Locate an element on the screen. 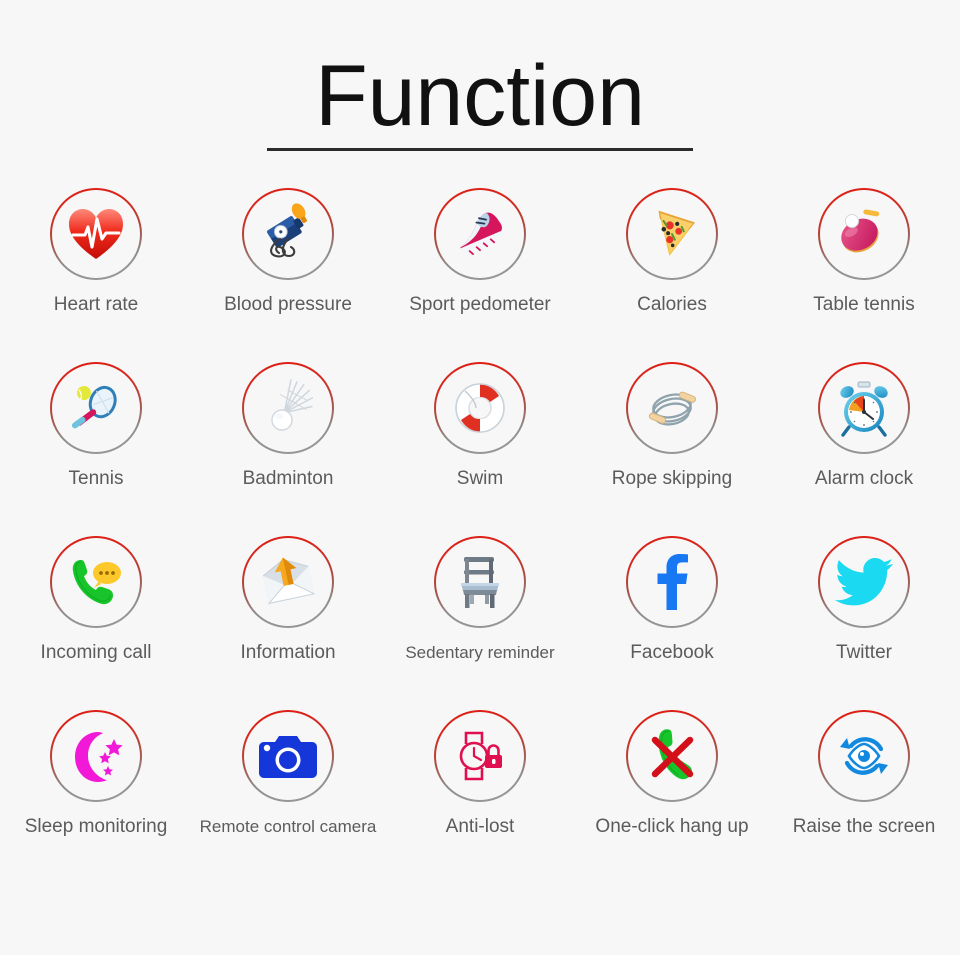 This screenshot has width=960, height=955. feature-item-raise-the-screen: Raise the screen is located at coordinates (864, 803).